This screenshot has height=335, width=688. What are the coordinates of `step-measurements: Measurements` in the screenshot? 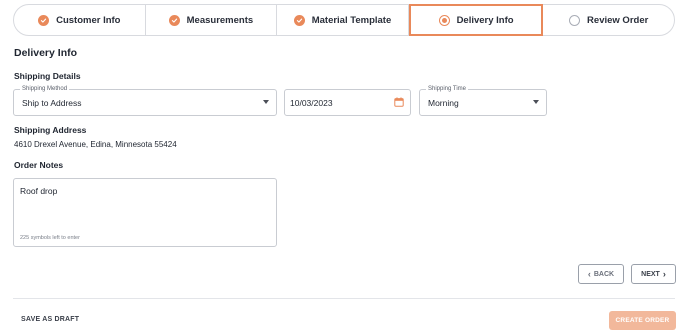 It's located at (212, 20).